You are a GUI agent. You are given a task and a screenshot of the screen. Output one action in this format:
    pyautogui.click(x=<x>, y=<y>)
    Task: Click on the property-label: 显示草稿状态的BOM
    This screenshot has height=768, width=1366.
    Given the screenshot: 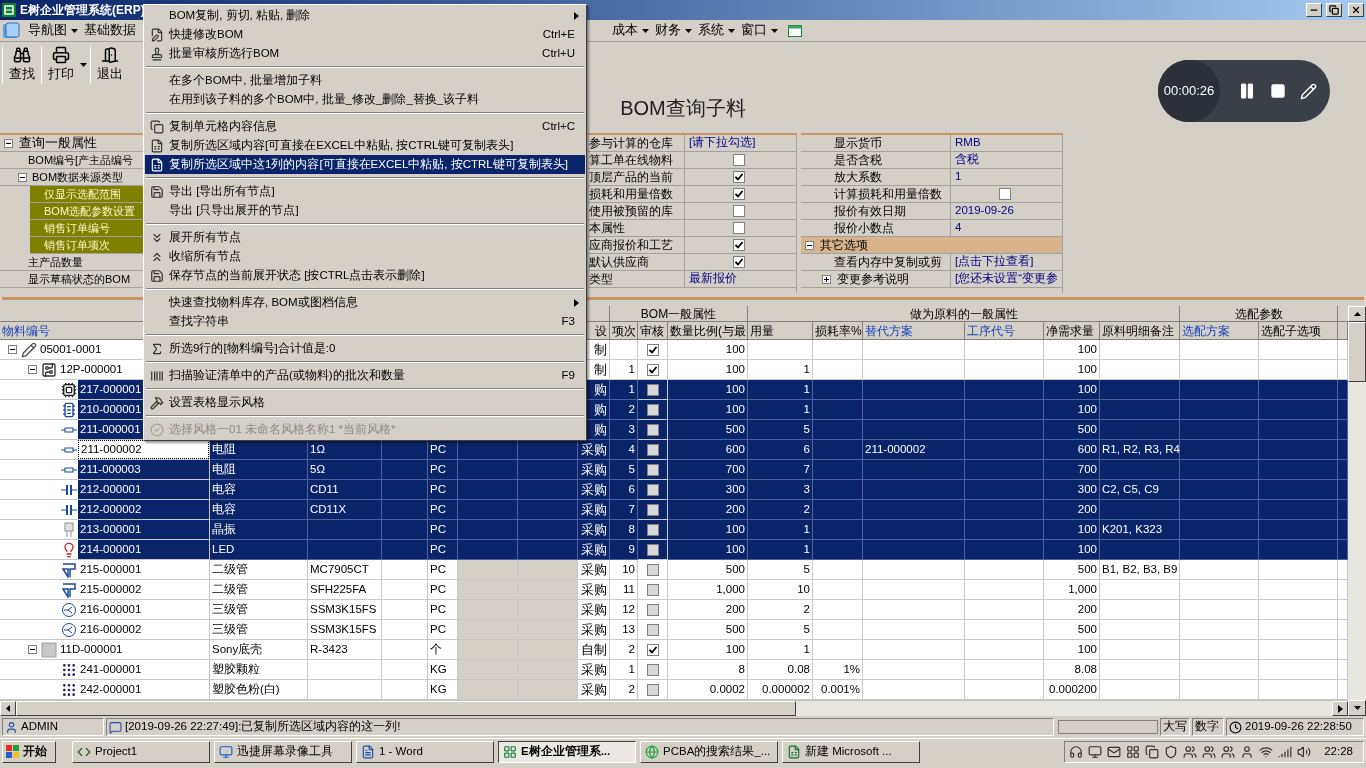 What is the action you would take?
    pyautogui.click(x=79, y=279)
    